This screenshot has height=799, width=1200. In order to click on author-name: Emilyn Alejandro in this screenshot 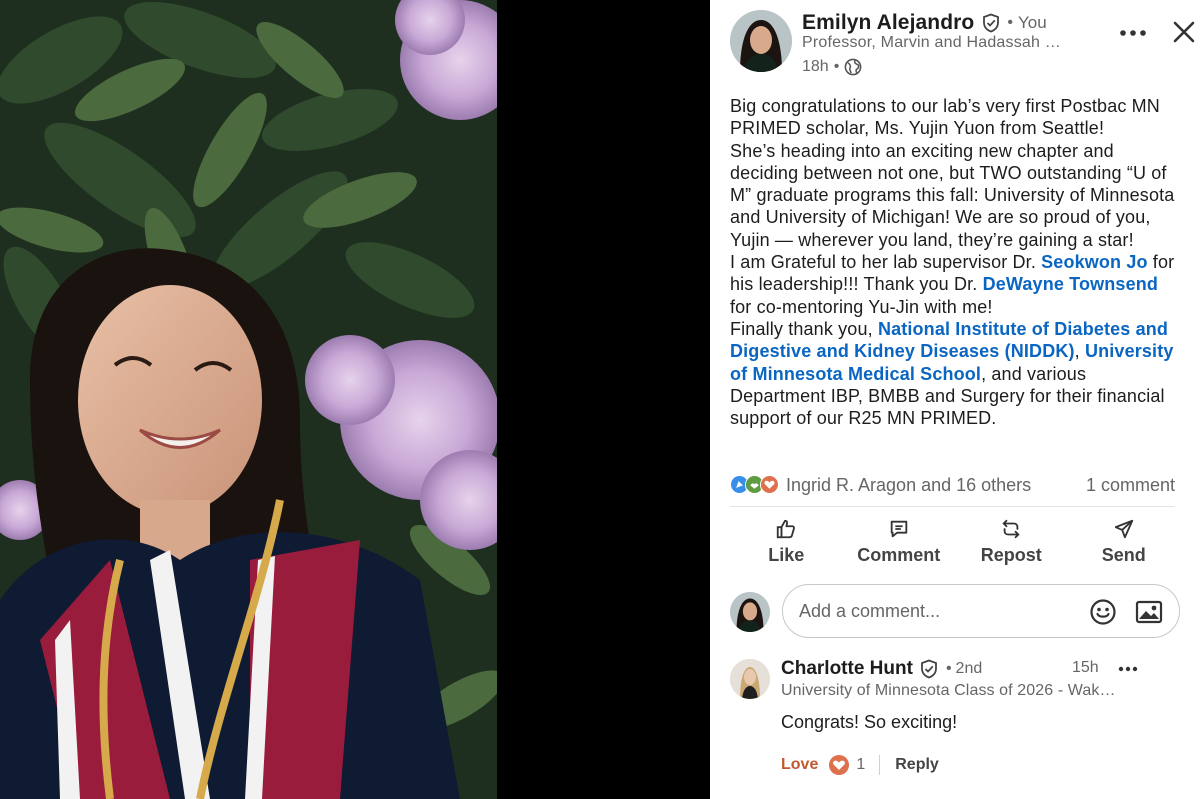, I will do `click(888, 23)`.